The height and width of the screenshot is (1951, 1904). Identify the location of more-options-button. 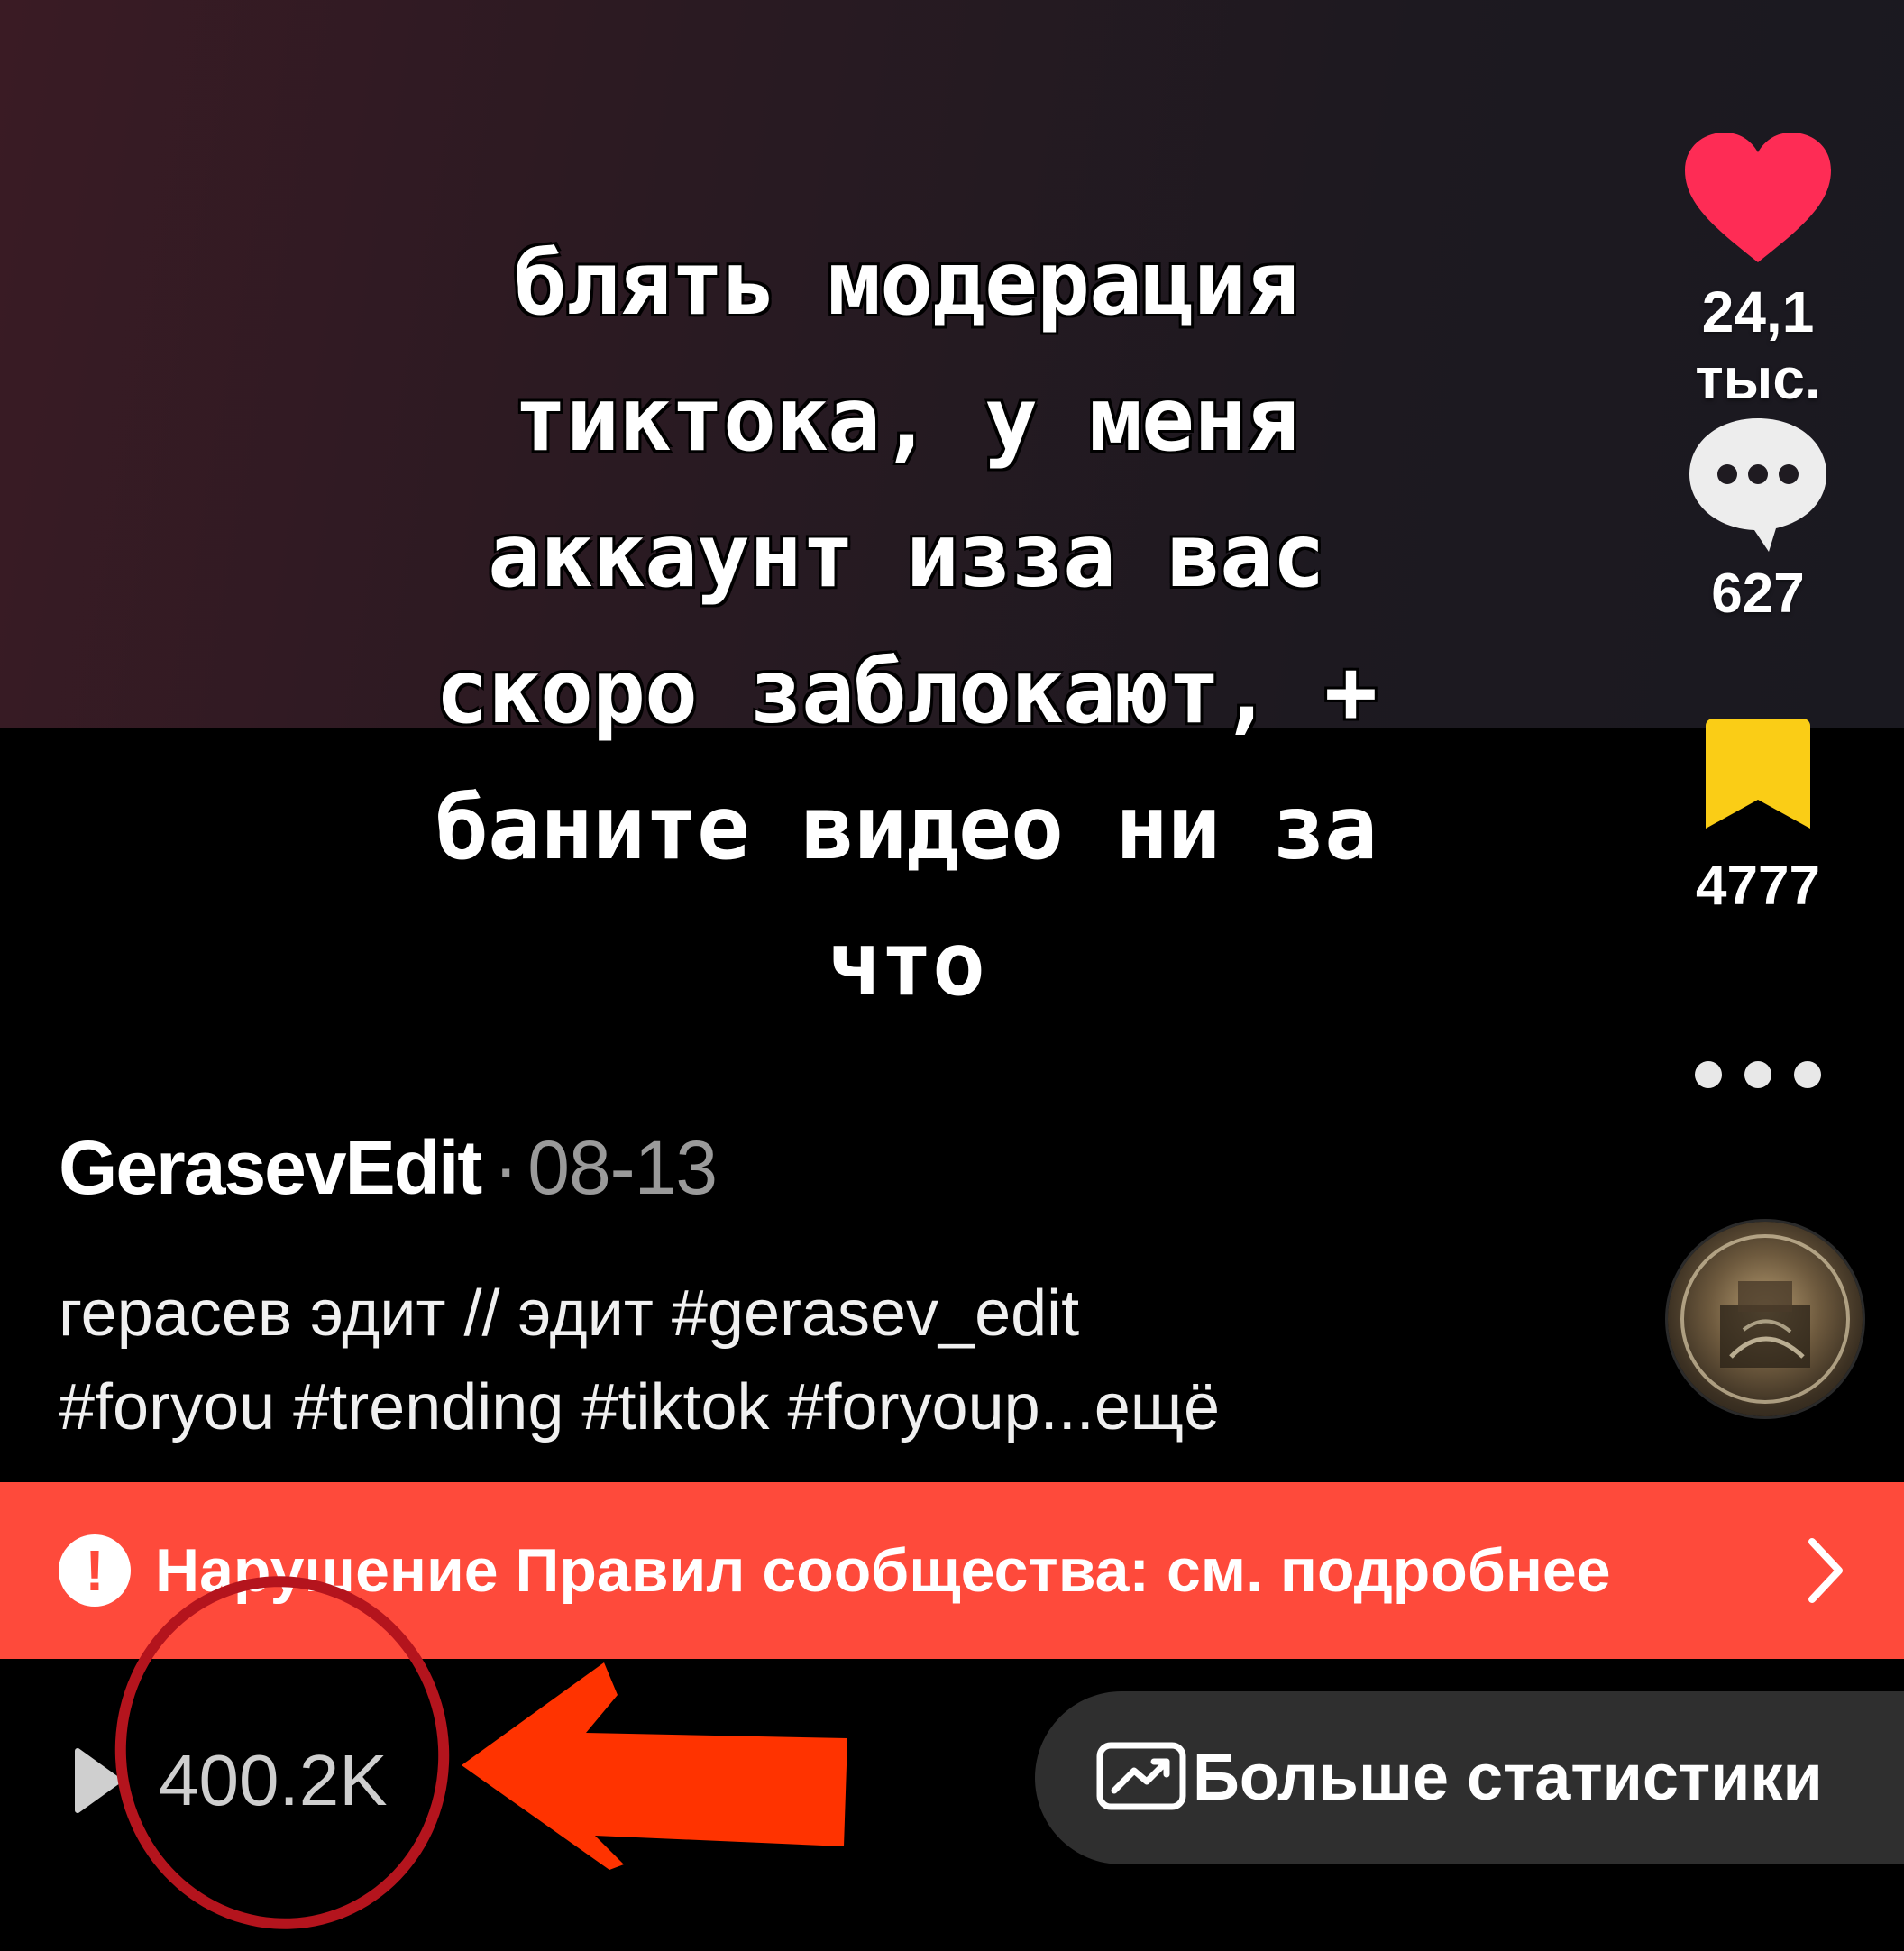
(1758, 1075).